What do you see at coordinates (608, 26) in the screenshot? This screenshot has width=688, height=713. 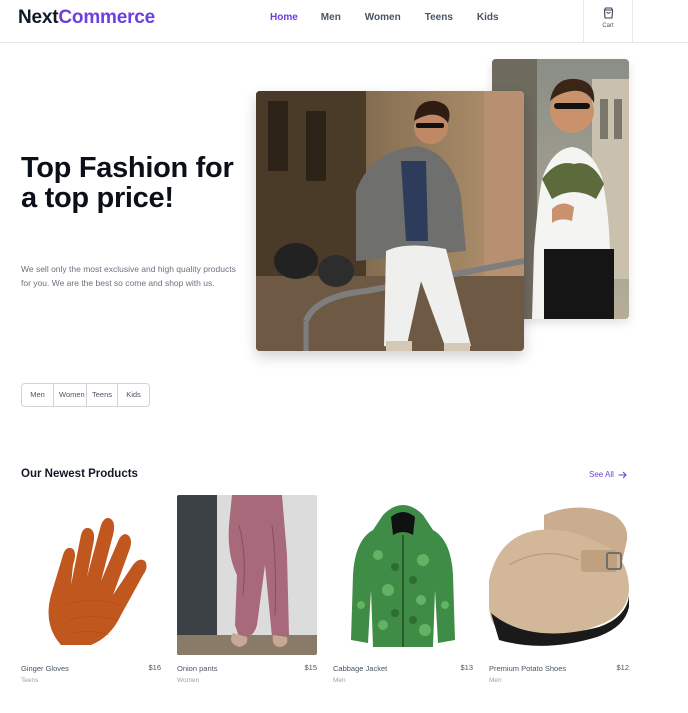 I see `cart-label: Cart` at bounding box center [608, 26].